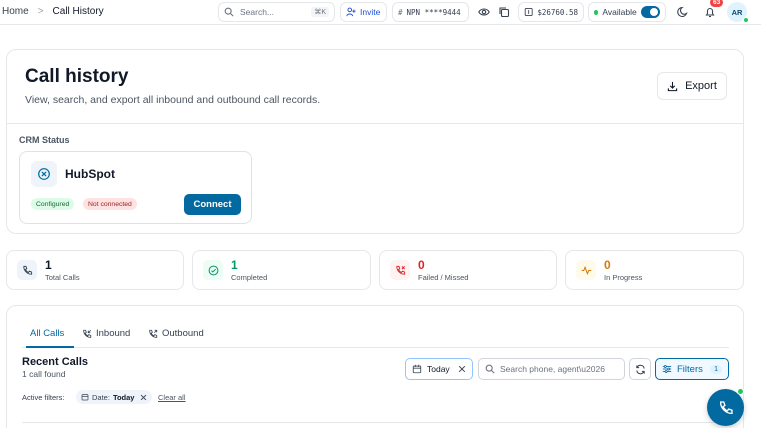 The height and width of the screenshot is (428, 761). I want to click on date-filter-chip: Today, so click(439, 369).